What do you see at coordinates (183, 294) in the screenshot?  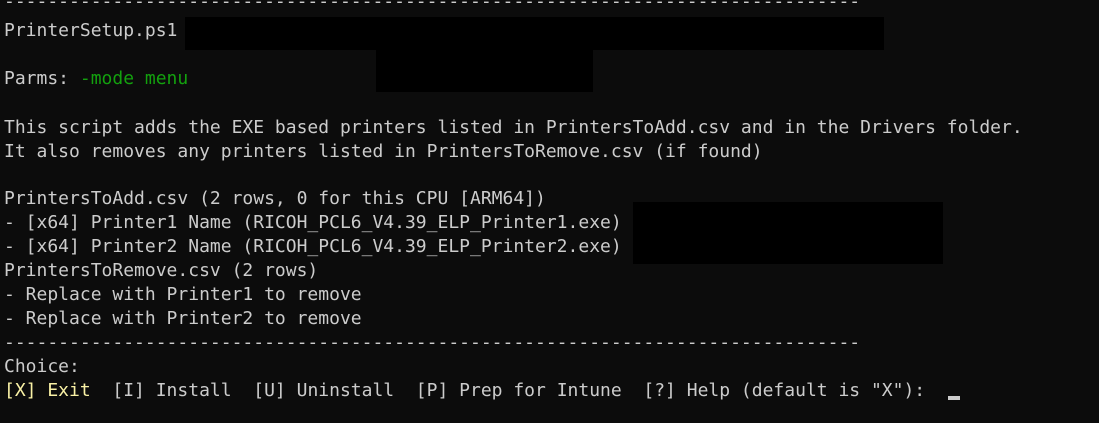 I see `printer-to-remove-item: - Replace with Printer1 to remove` at bounding box center [183, 294].